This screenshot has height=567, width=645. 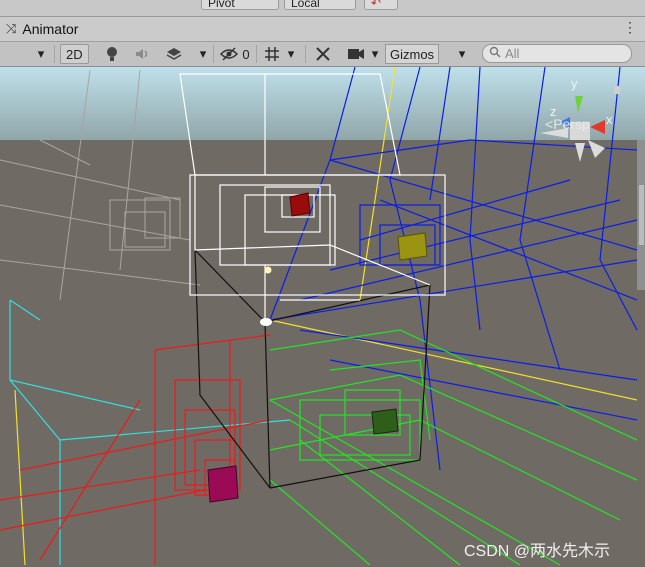 I want to click on gizmos-label: Gizmos, so click(x=412, y=54).